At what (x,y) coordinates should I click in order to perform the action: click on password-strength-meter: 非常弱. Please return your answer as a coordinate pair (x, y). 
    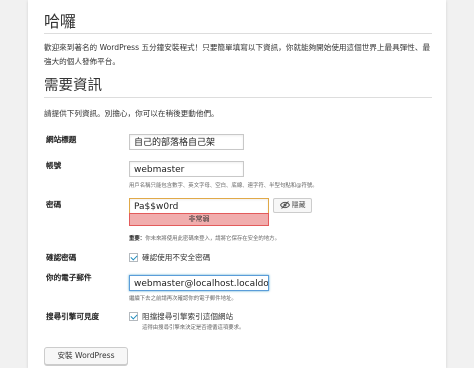
    Looking at the image, I should click on (199, 219).